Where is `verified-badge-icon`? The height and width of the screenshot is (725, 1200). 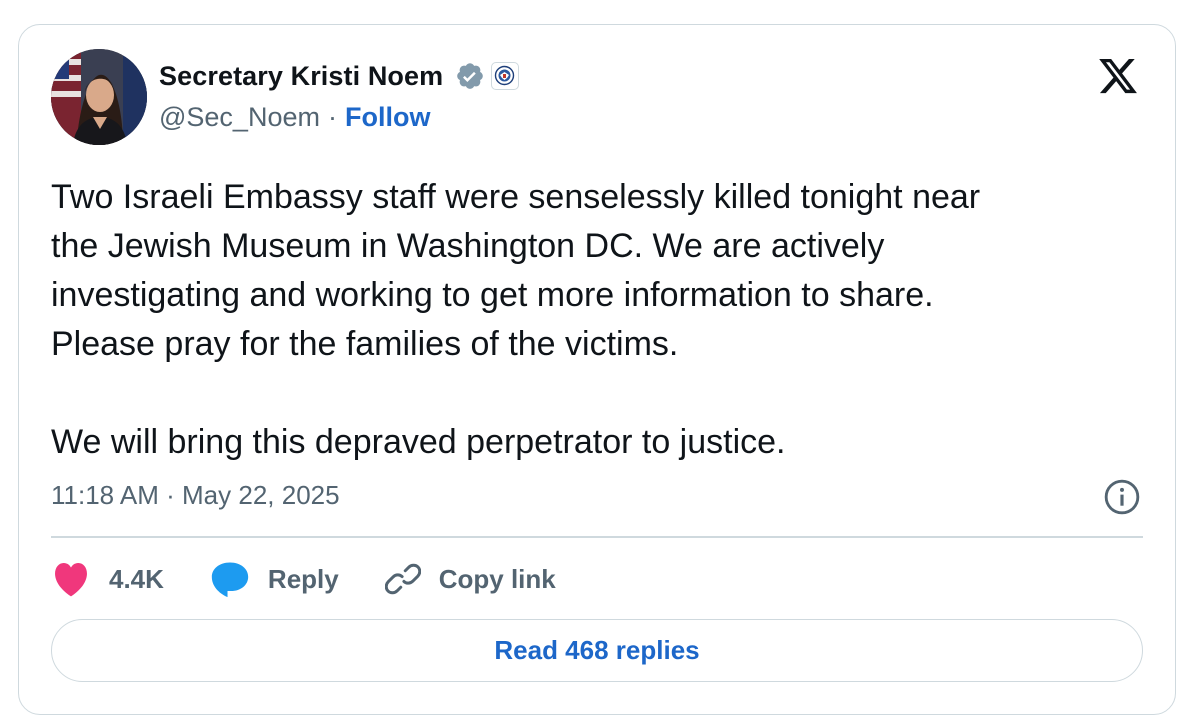 verified-badge-icon is located at coordinates (470, 76).